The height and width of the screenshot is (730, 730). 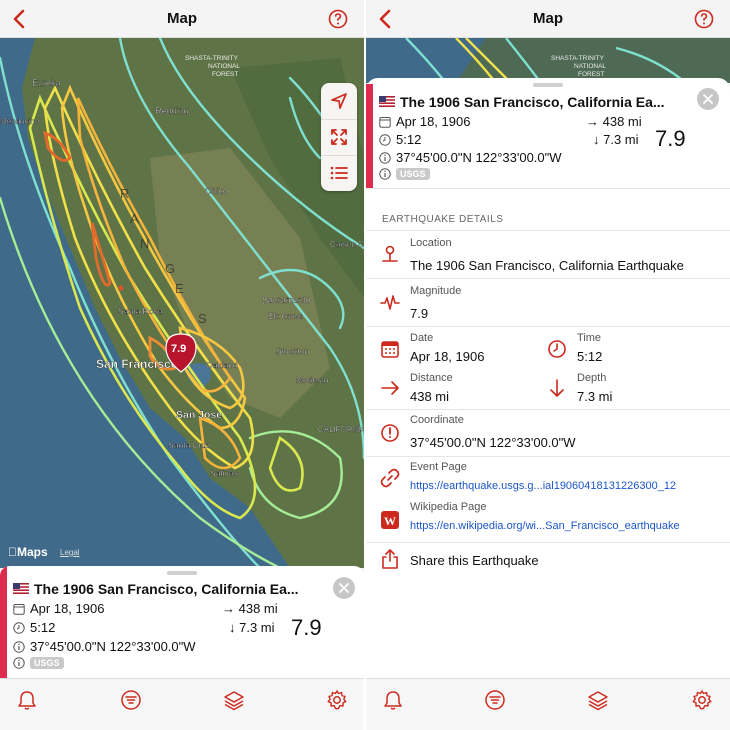 What do you see at coordinates (179, 288) in the screenshot?
I see `range-letter: E` at bounding box center [179, 288].